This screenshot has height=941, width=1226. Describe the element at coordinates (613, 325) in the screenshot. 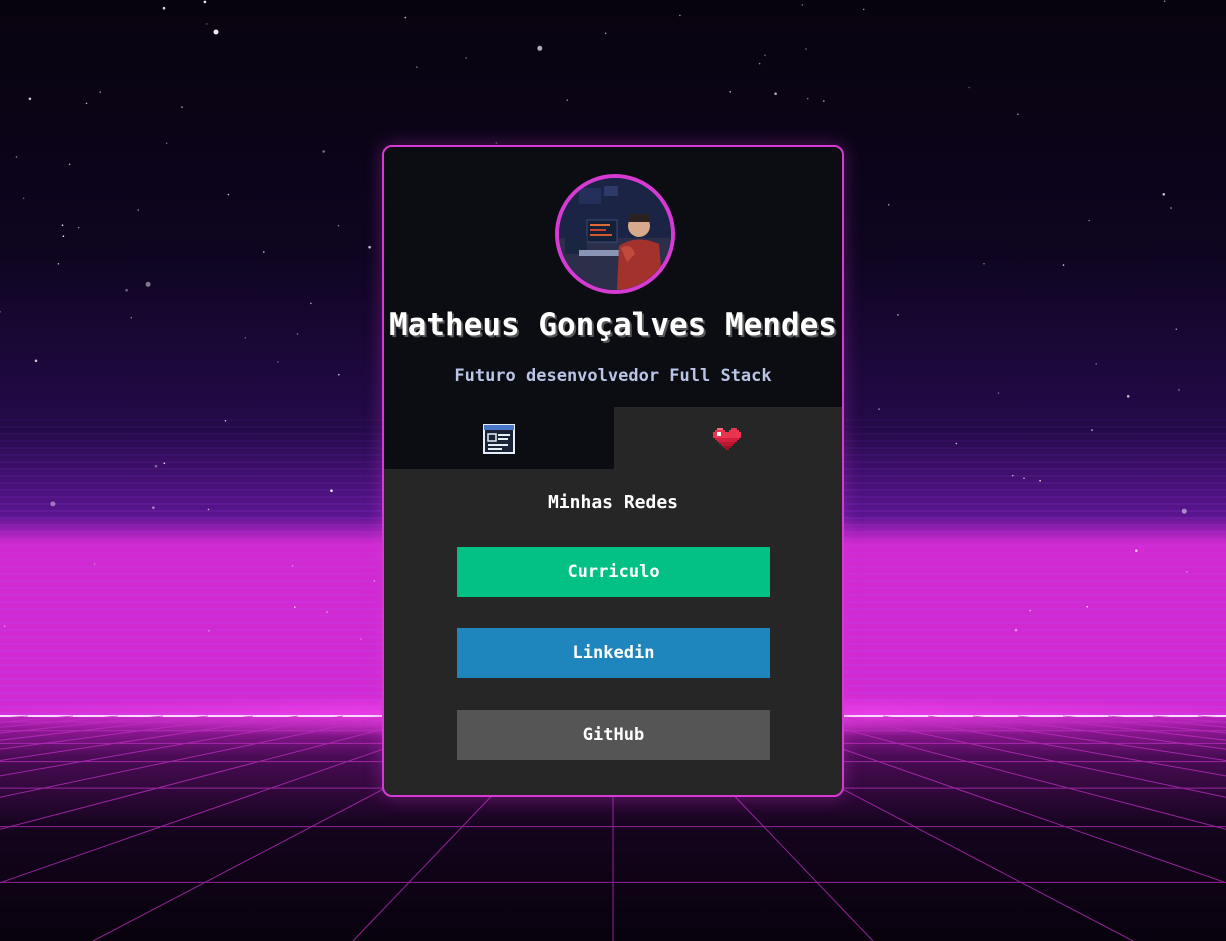

I see `profile-name: Matheus Gonçalves Mendes` at that location.